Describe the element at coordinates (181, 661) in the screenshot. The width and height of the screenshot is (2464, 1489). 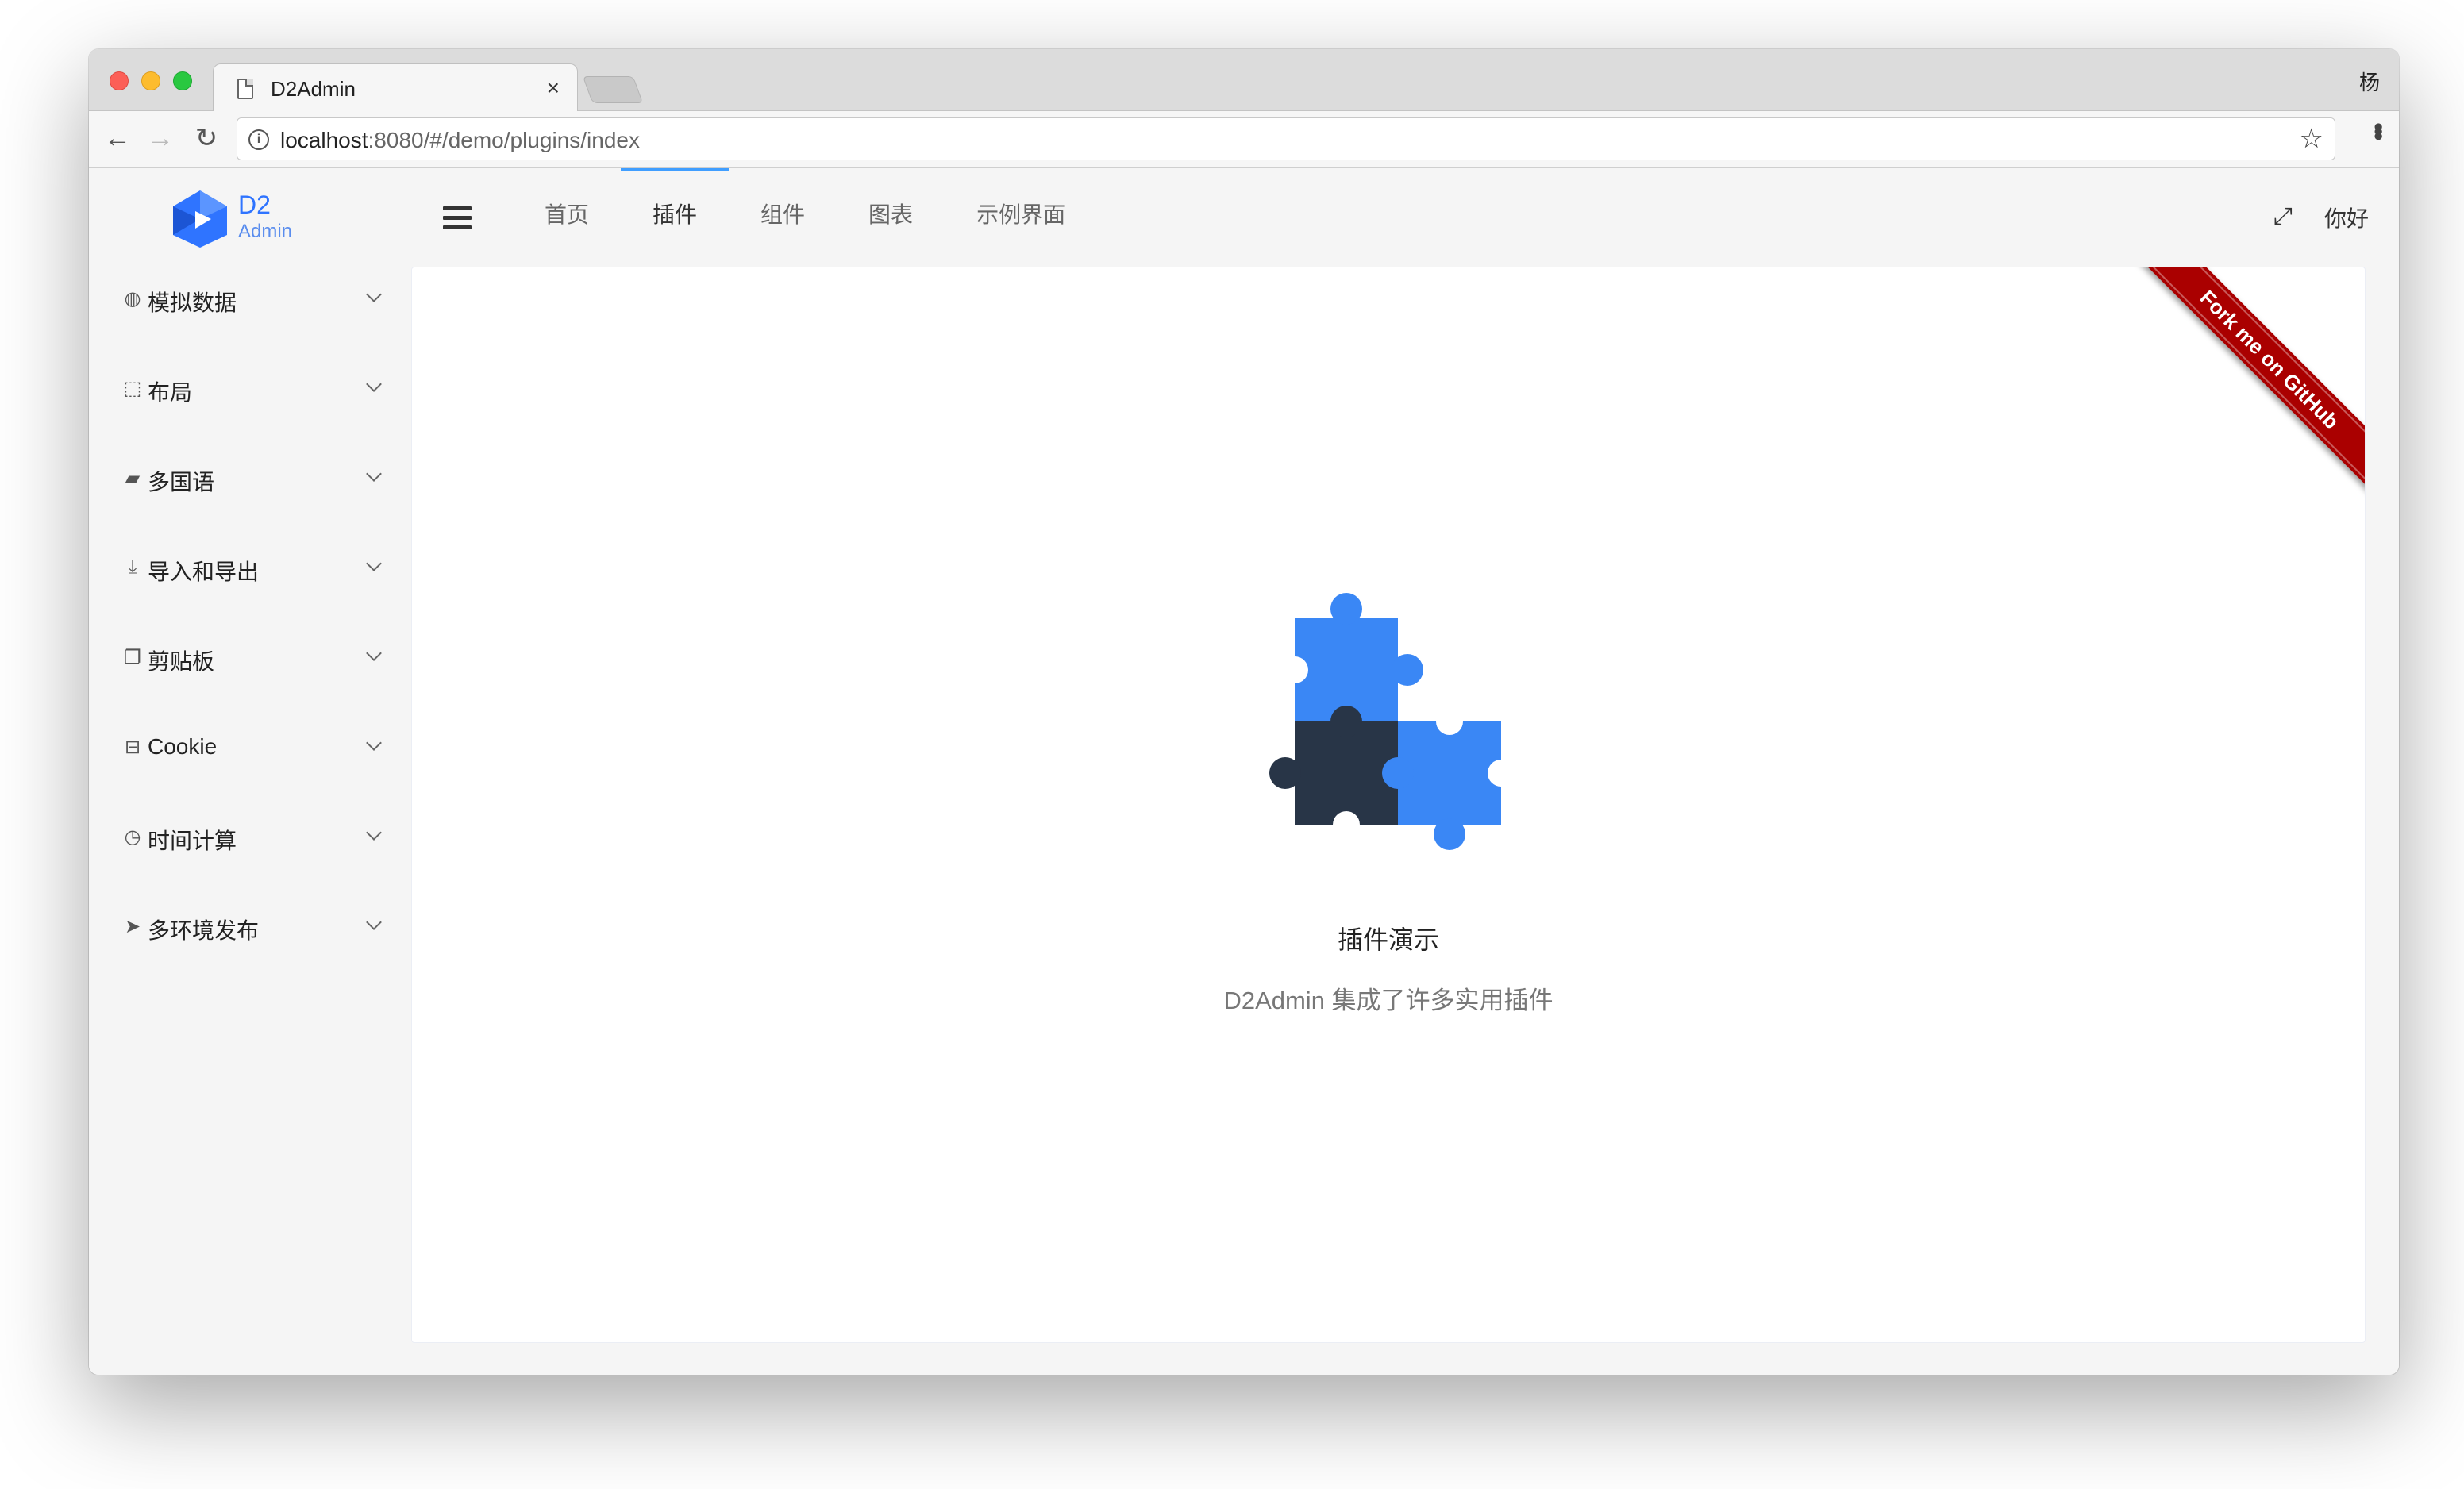
I see `sidebar-item-label: 剪贴板` at that location.